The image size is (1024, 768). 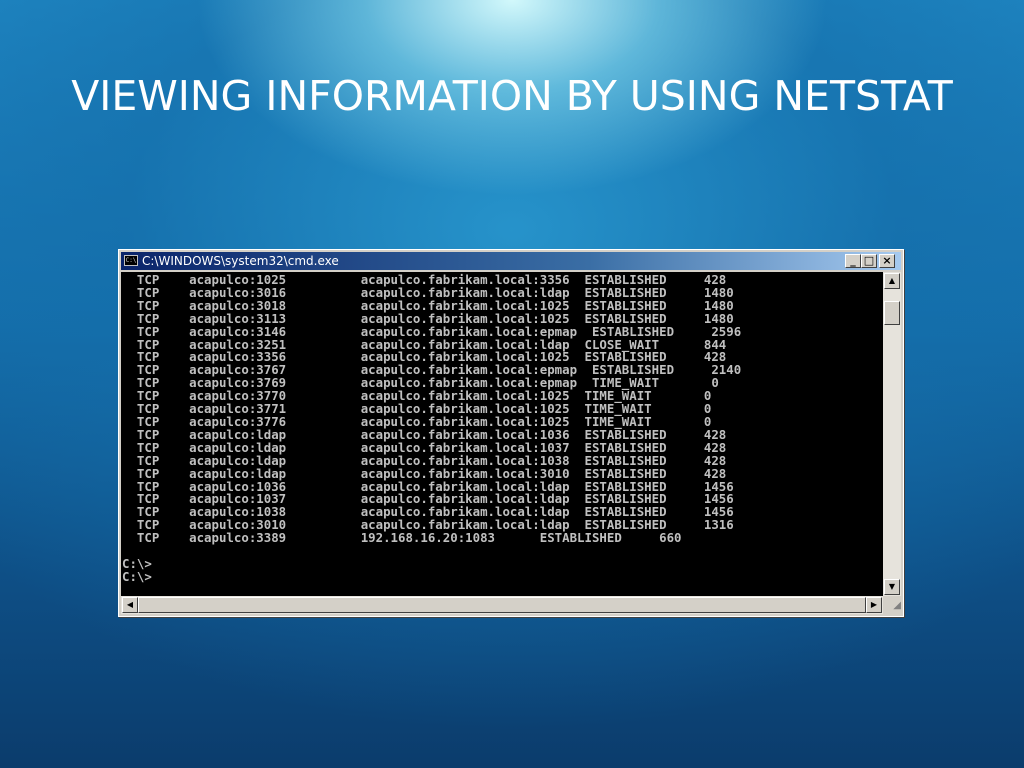 I want to click on scroll-up-button: ▲, so click(x=892, y=281).